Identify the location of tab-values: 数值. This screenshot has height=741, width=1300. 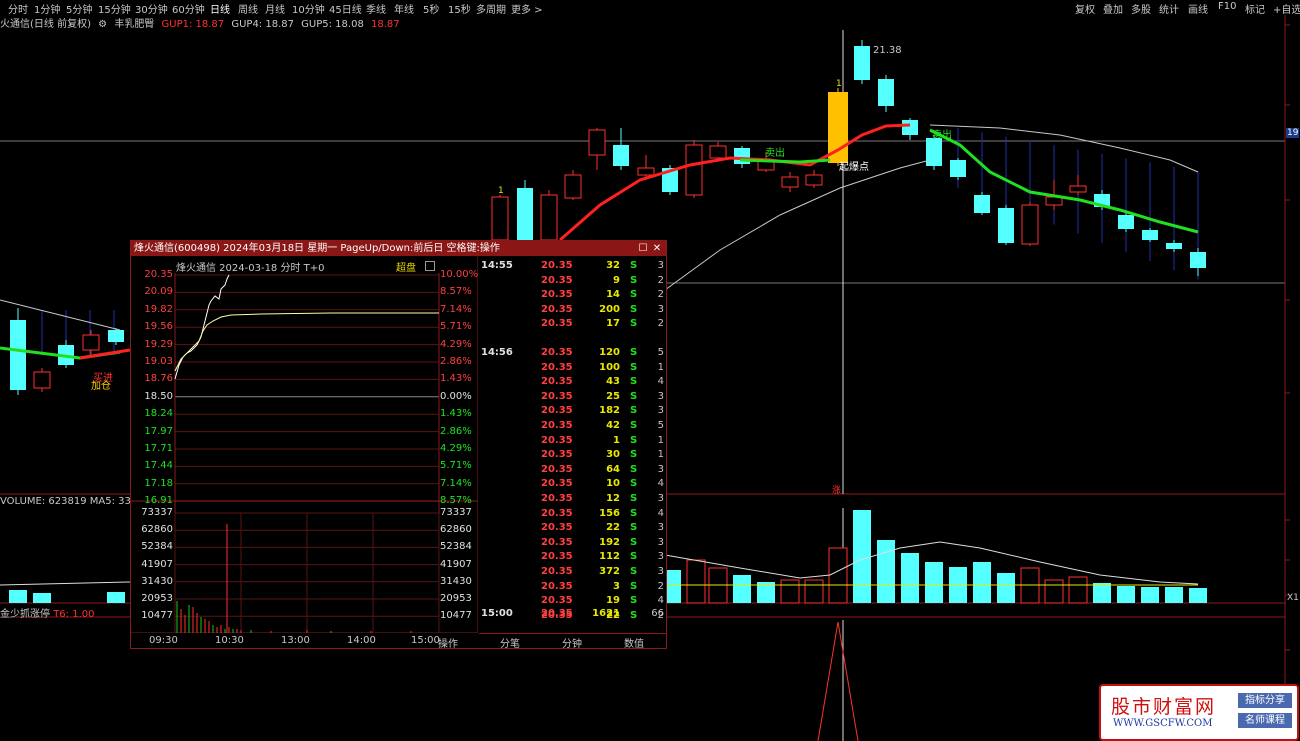
(634, 642).